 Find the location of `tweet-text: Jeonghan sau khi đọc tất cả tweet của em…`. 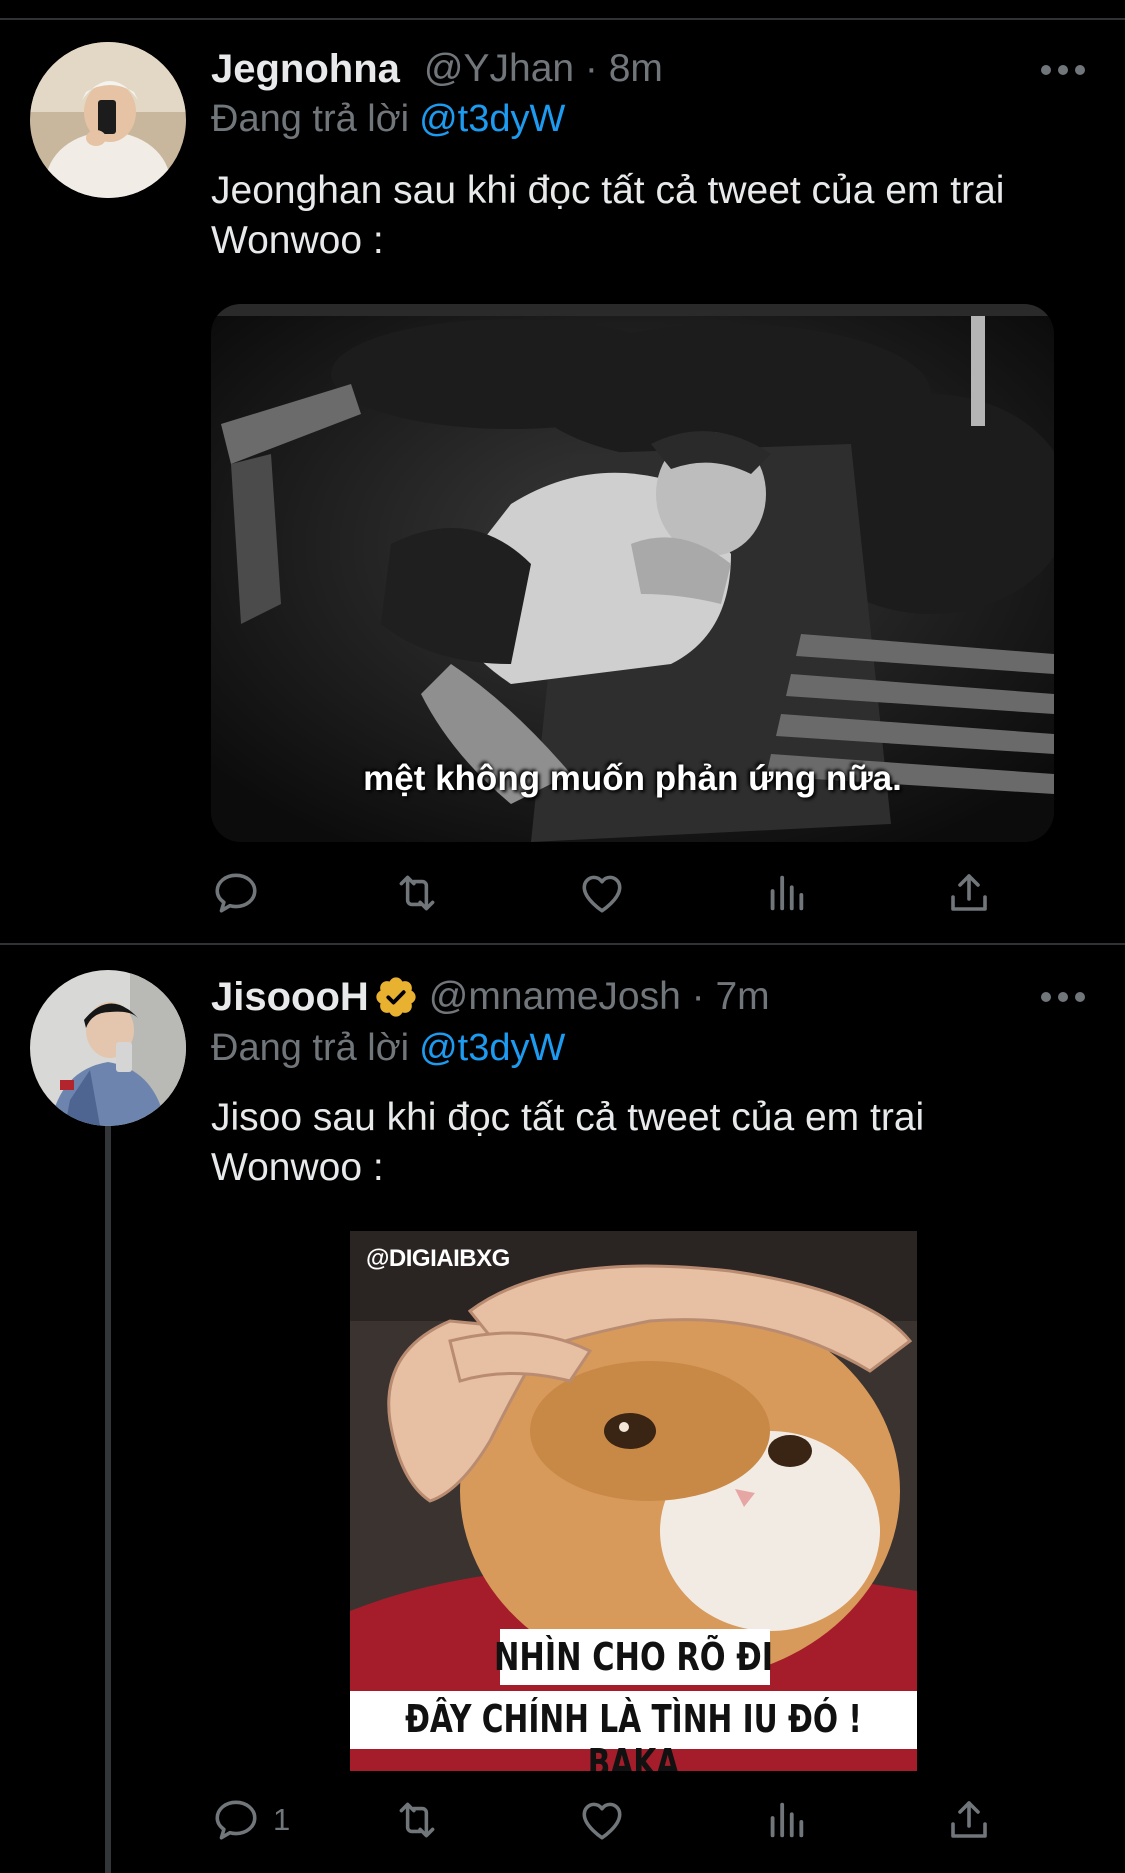

tweet-text: Jeonghan sau khi đọc tất cả tweet của em… is located at coordinates (608, 215).